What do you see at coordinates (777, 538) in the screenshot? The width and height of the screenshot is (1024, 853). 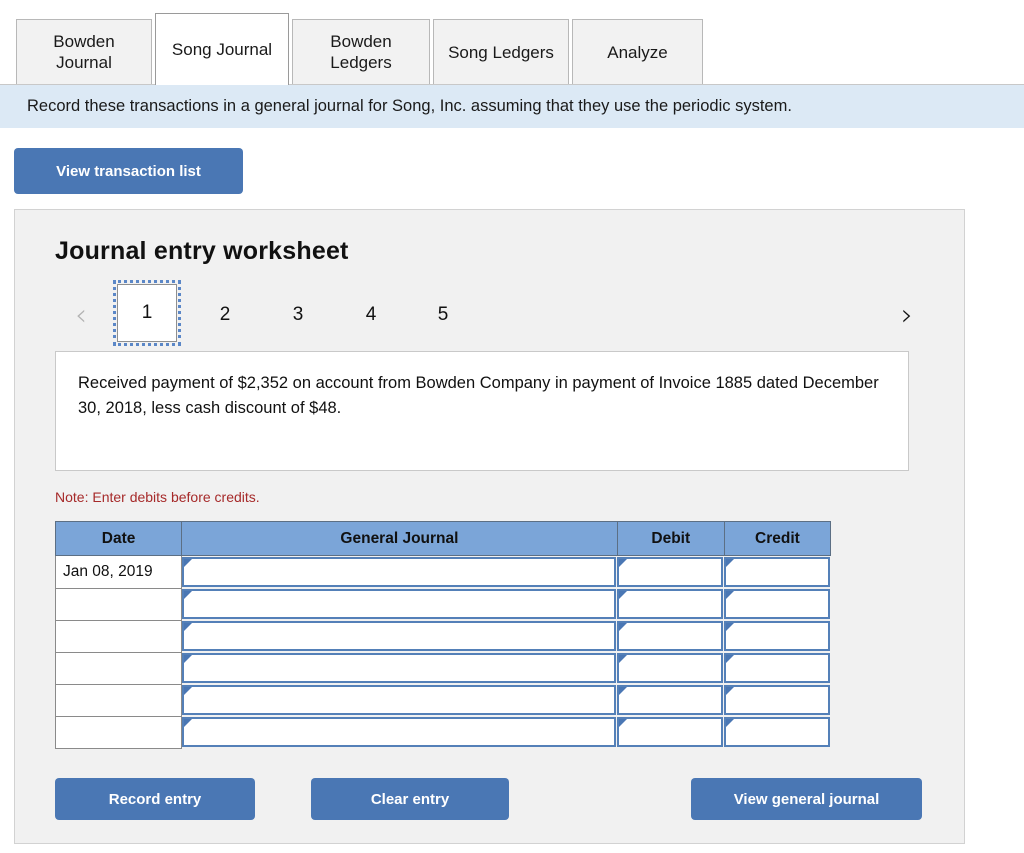 I see `column-header-credit: Credit` at bounding box center [777, 538].